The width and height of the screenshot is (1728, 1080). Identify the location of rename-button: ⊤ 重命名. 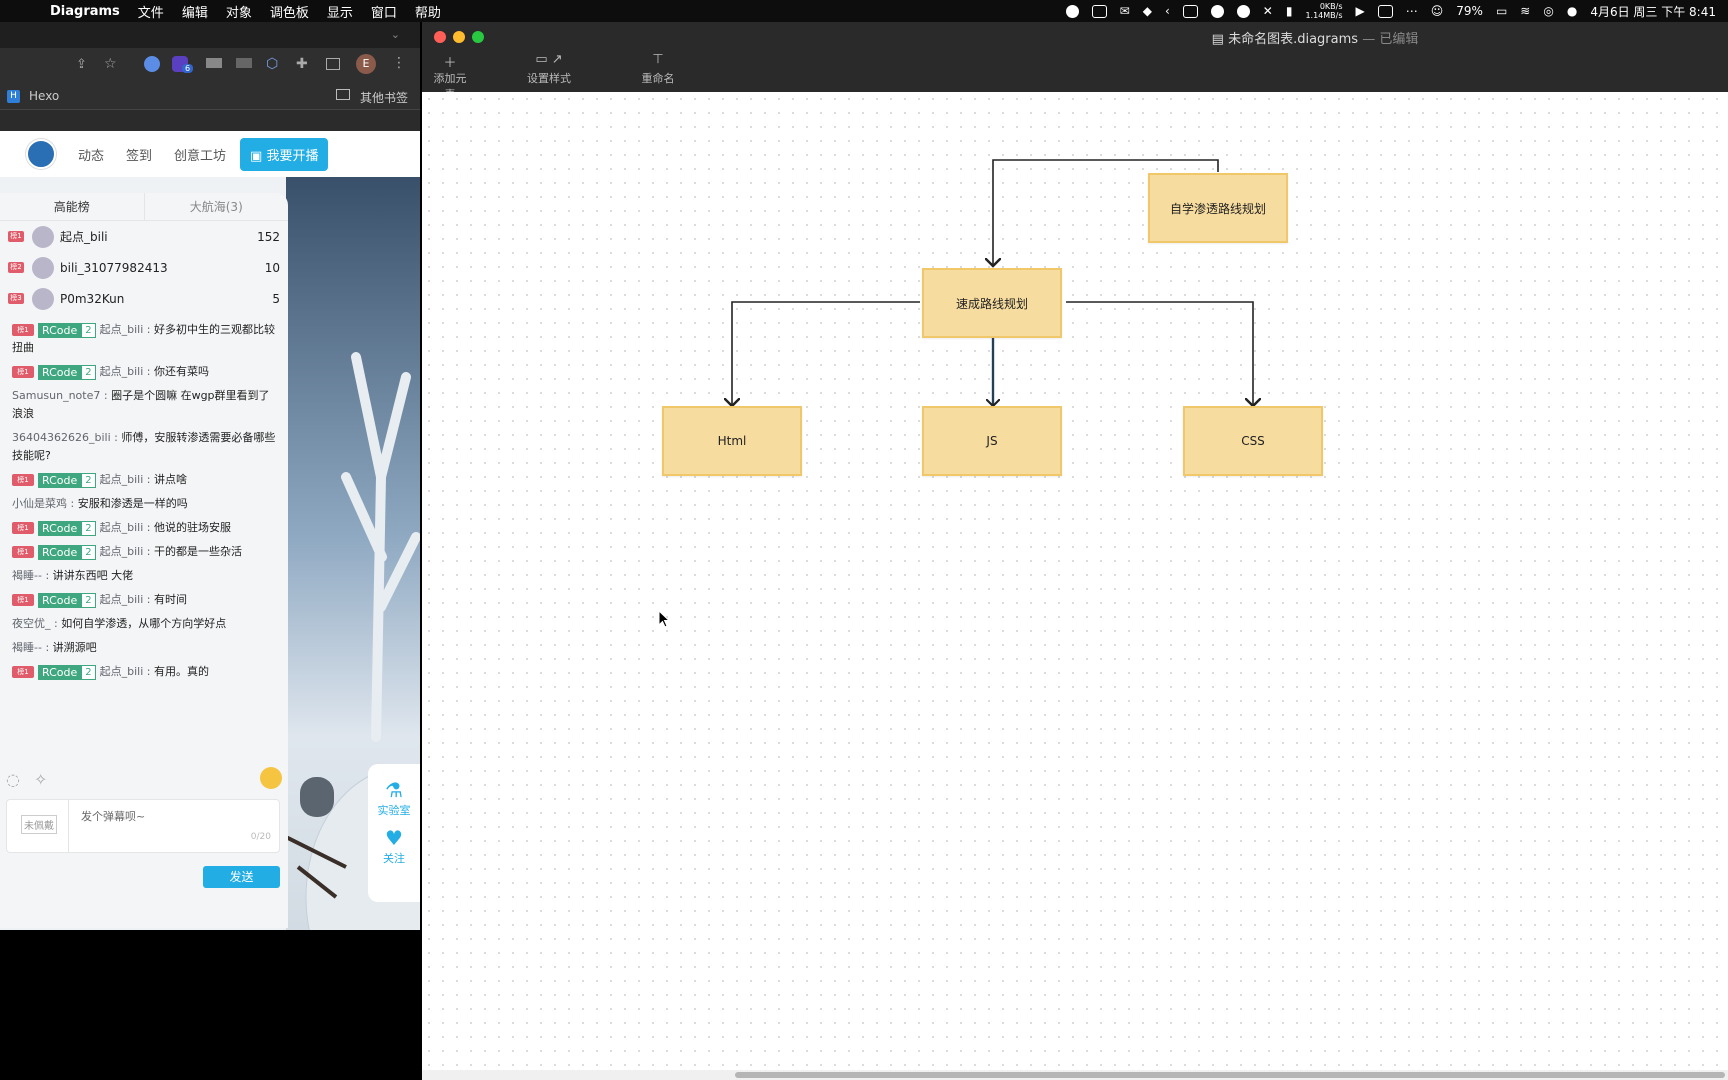
(658, 69).